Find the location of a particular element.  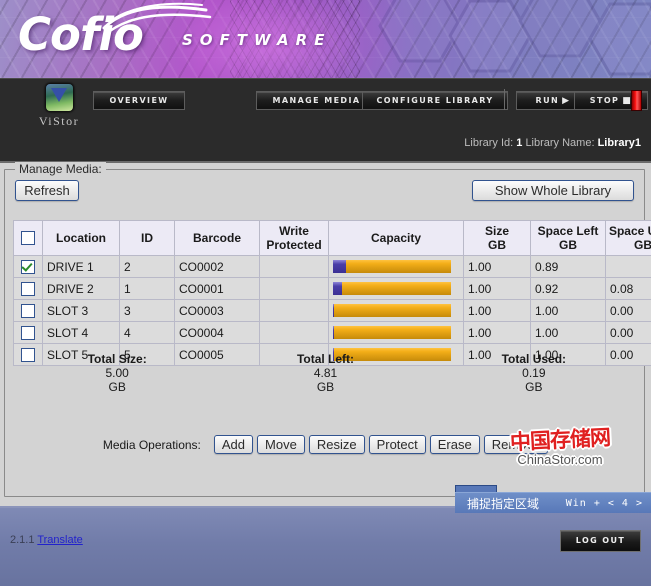

header-barcode: Barcode is located at coordinates (217, 238).